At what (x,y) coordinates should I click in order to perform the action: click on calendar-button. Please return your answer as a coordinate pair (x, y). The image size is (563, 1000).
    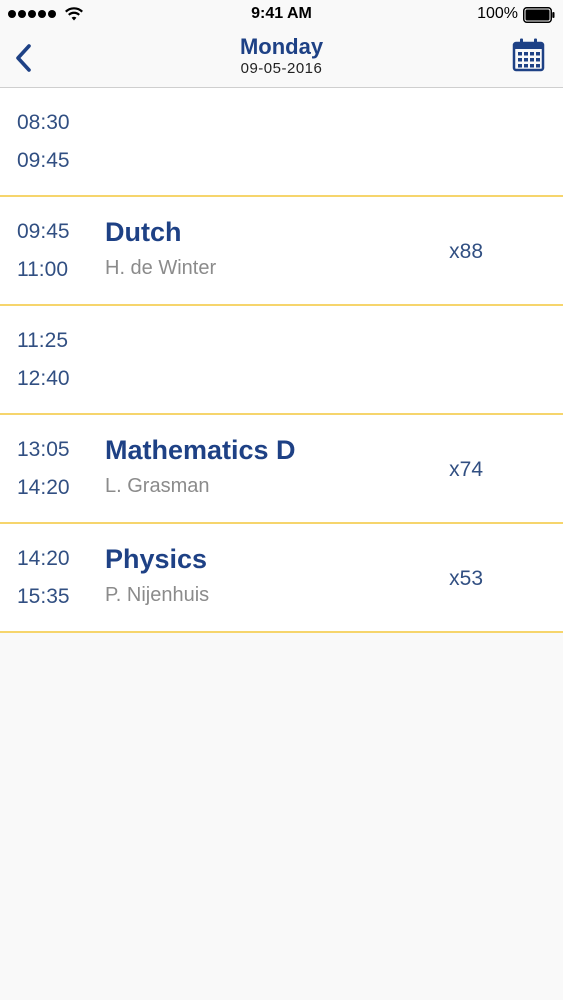
    Looking at the image, I should click on (529, 55).